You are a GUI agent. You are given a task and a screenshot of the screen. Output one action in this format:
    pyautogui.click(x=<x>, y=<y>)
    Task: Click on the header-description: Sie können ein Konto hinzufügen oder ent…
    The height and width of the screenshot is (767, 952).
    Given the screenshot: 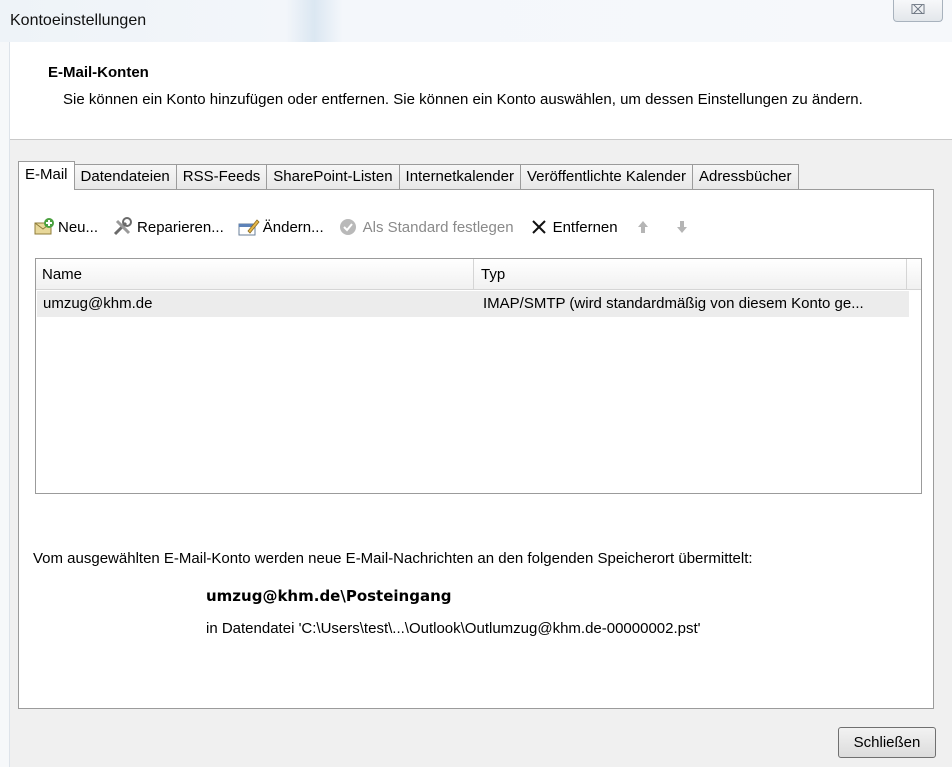 What is the action you would take?
    pyautogui.click(x=463, y=99)
    